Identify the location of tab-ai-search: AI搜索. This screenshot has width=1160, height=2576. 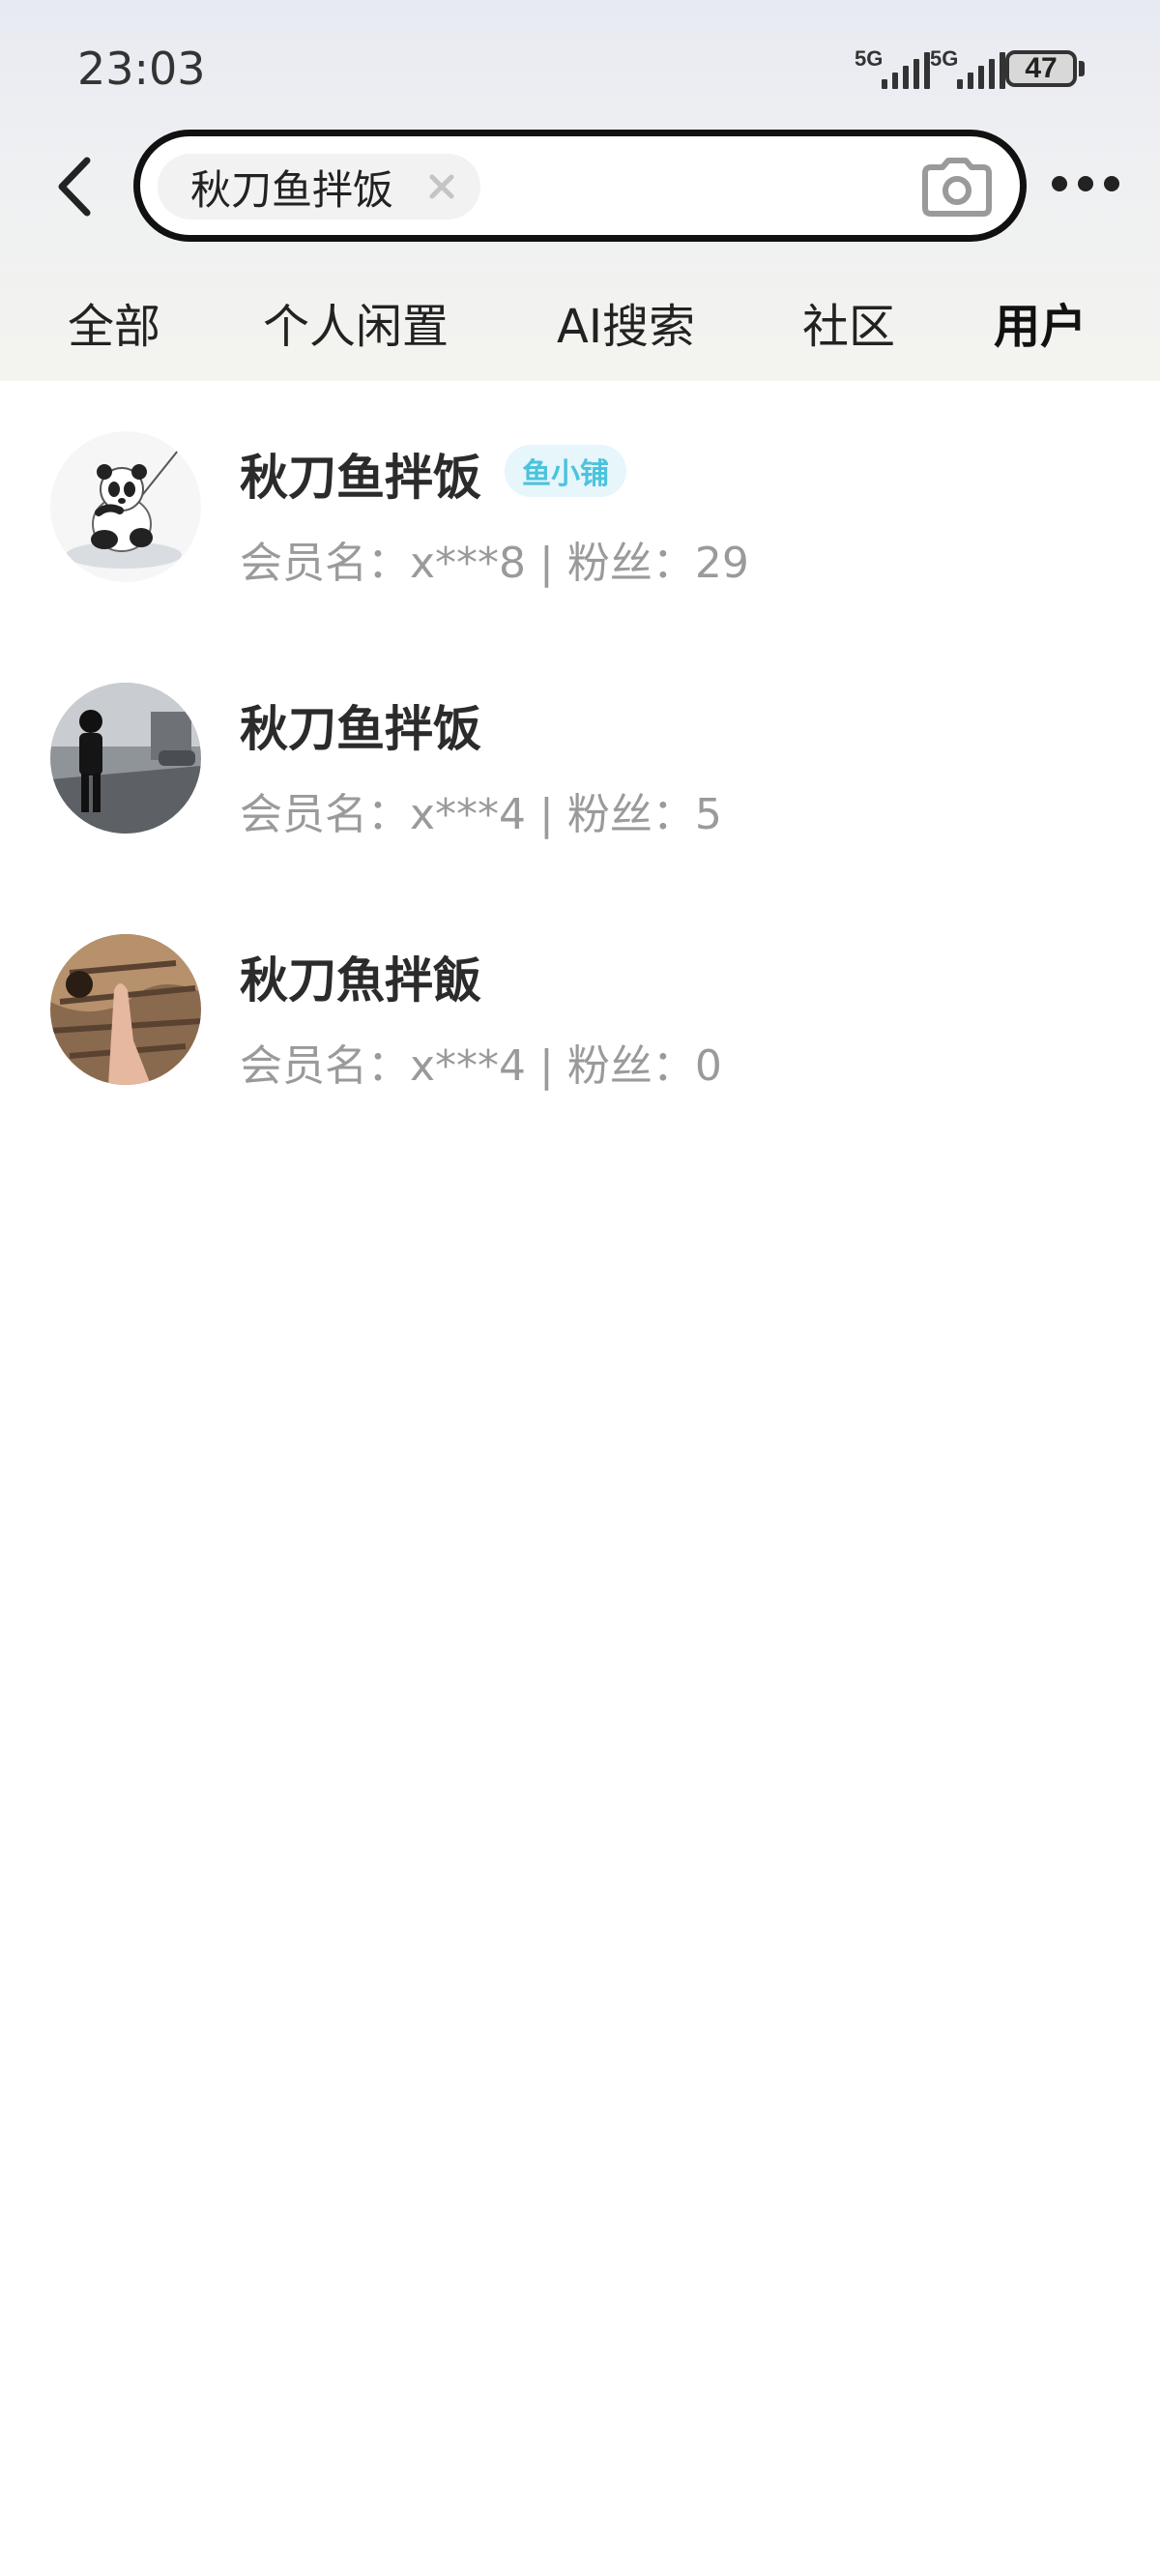
(626, 322).